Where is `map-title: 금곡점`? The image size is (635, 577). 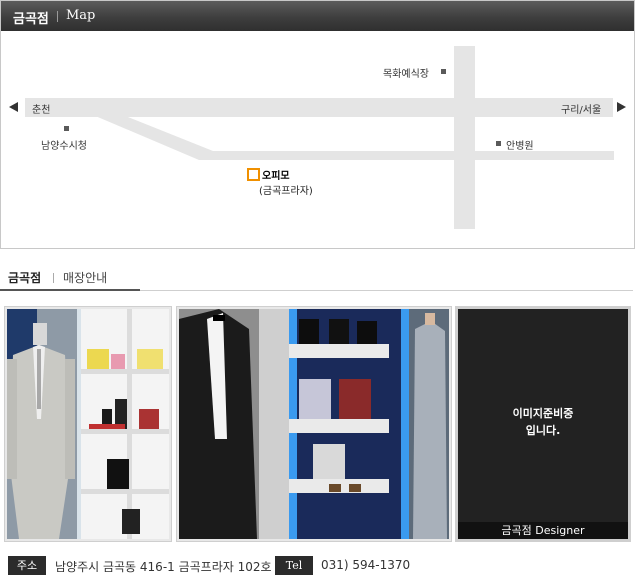 map-title: 금곡점 is located at coordinates (31, 19).